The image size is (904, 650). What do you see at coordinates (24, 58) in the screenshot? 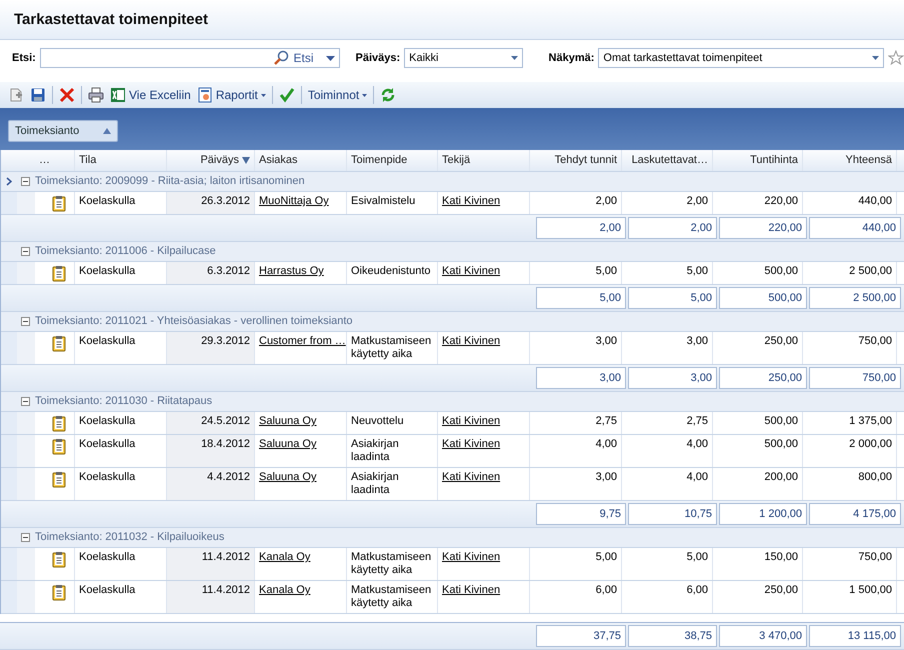
I see `search-label: Etsi:` at bounding box center [24, 58].